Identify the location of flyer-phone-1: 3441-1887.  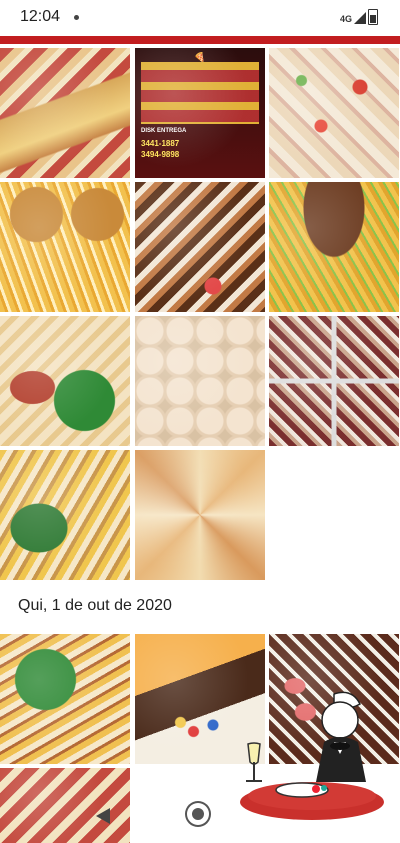
(160, 143).